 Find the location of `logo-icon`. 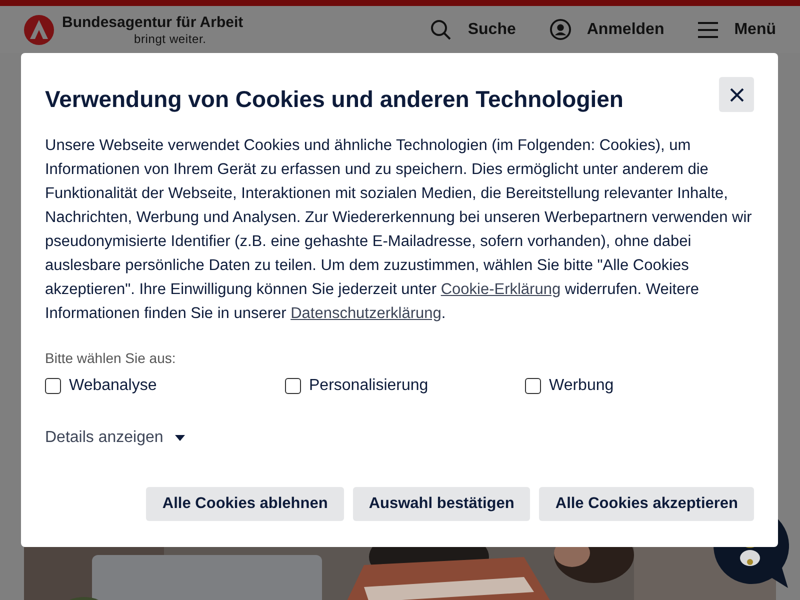

logo-icon is located at coordinates (39, 29).